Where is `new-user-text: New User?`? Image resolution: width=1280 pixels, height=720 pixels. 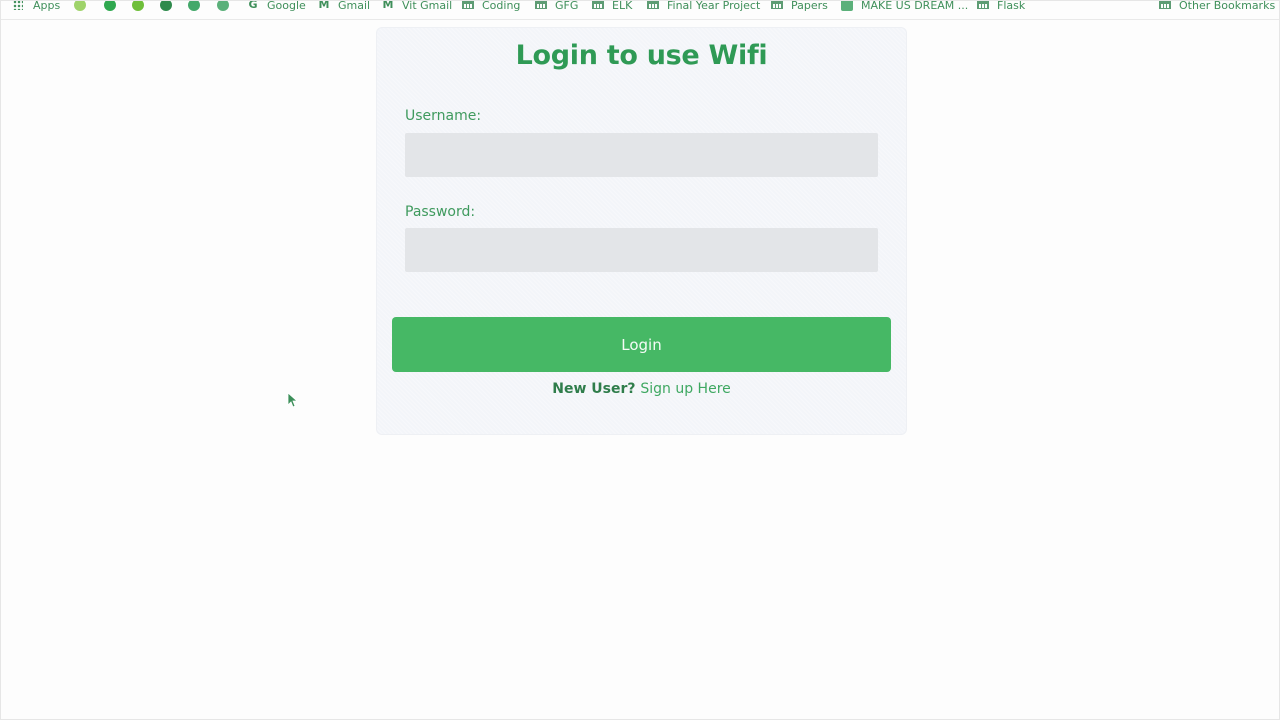 new-user-text: New User? is located at coordinates (596, 389).